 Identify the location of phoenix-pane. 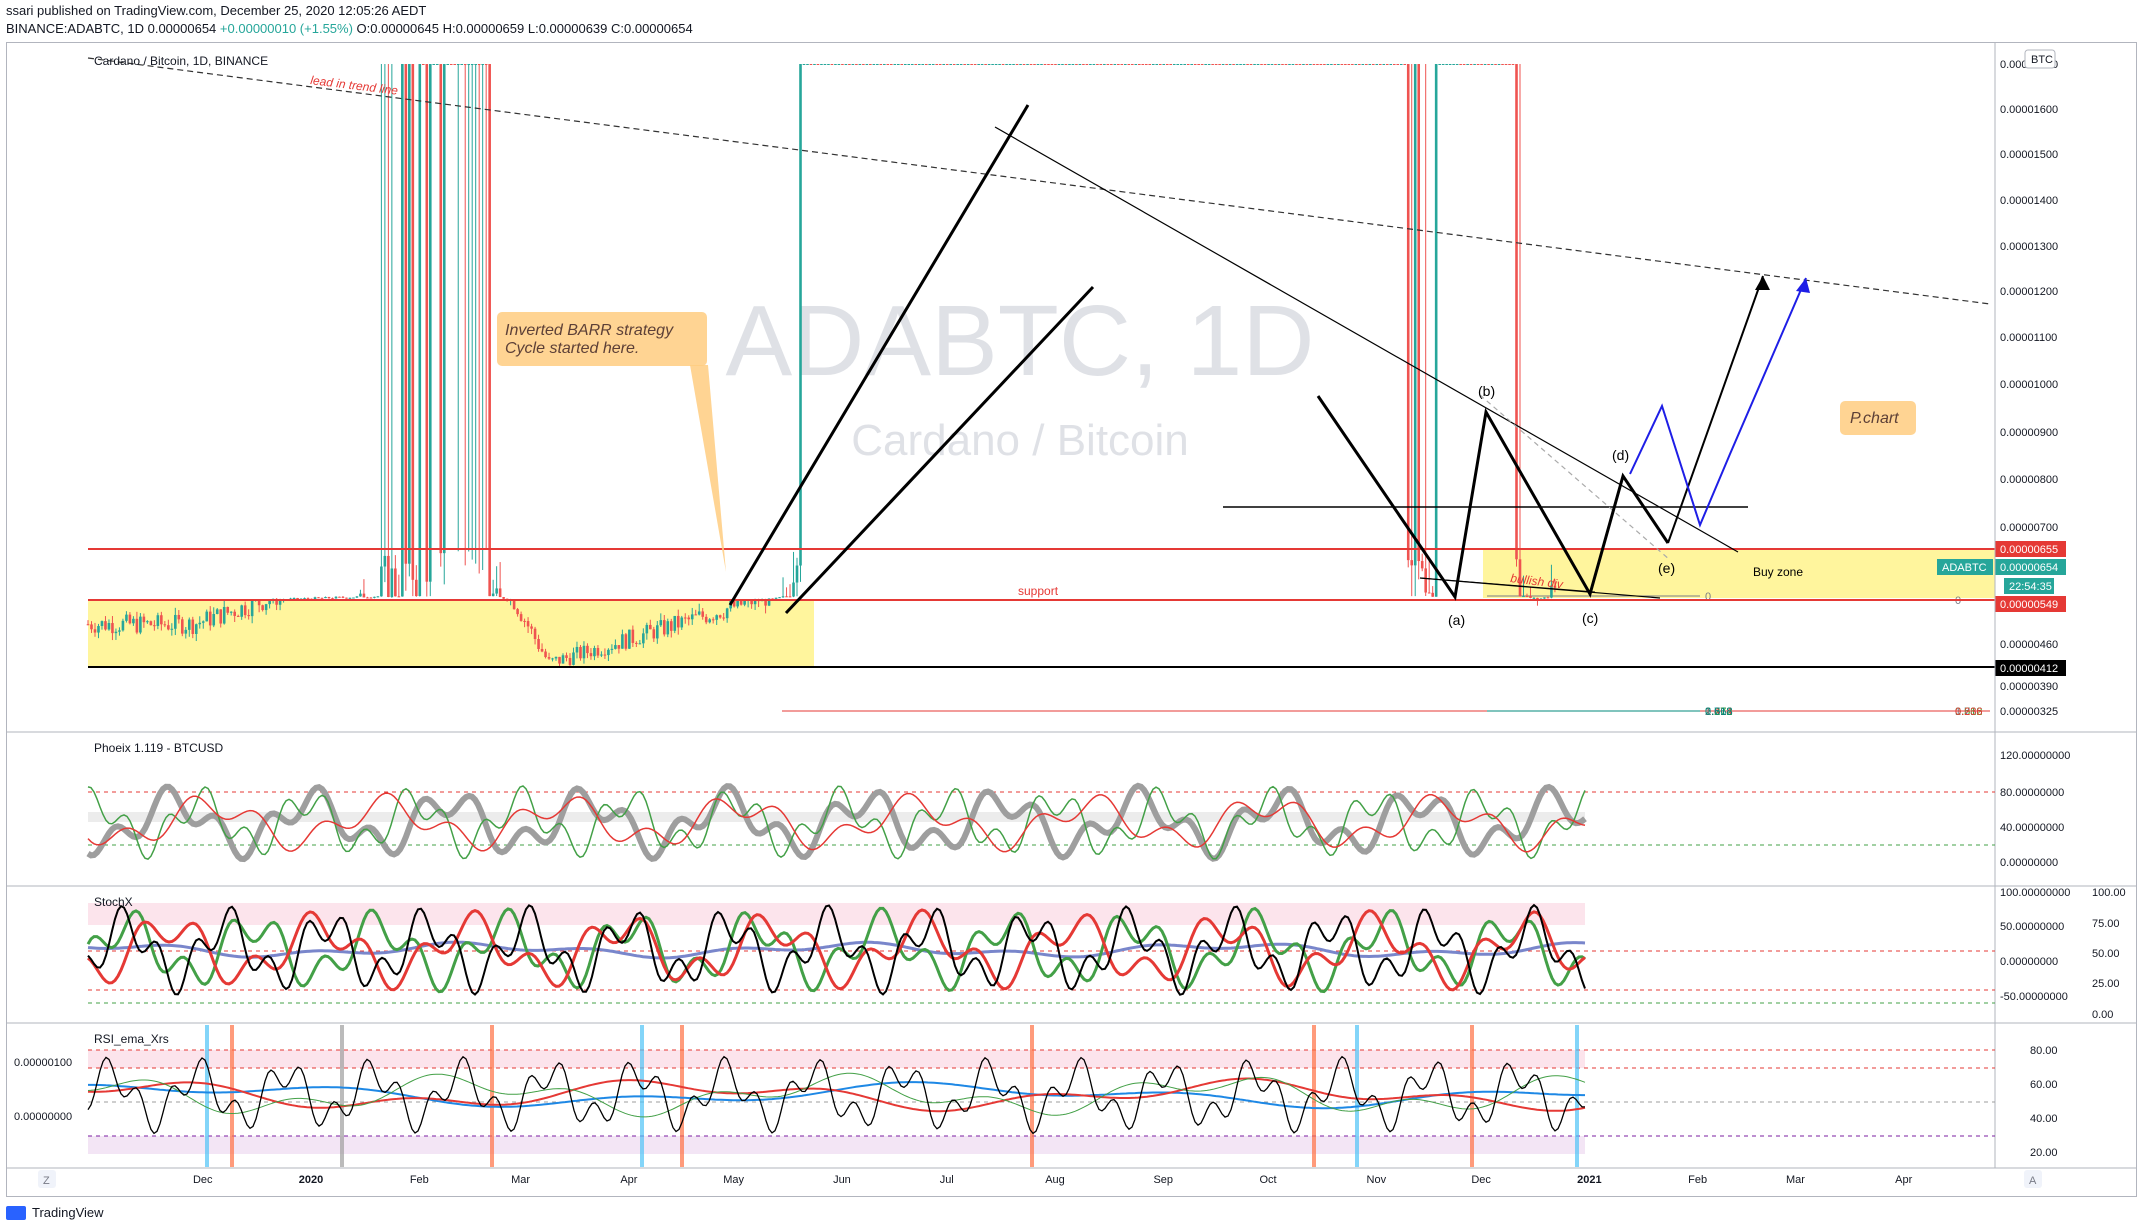
(1040, 822).